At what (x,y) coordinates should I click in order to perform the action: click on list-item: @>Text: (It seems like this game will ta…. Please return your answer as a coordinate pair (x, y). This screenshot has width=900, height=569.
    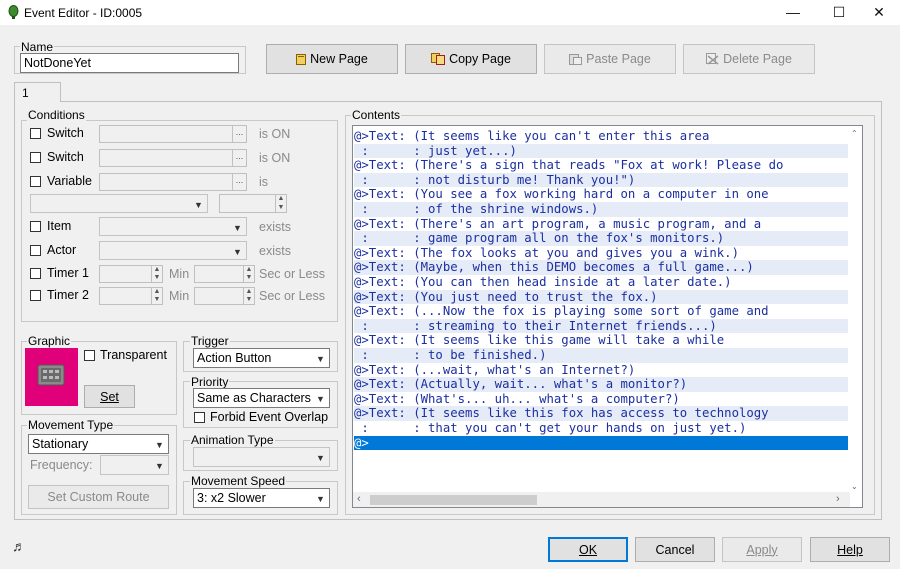
    Looking at the image, I should click on (602, 340).